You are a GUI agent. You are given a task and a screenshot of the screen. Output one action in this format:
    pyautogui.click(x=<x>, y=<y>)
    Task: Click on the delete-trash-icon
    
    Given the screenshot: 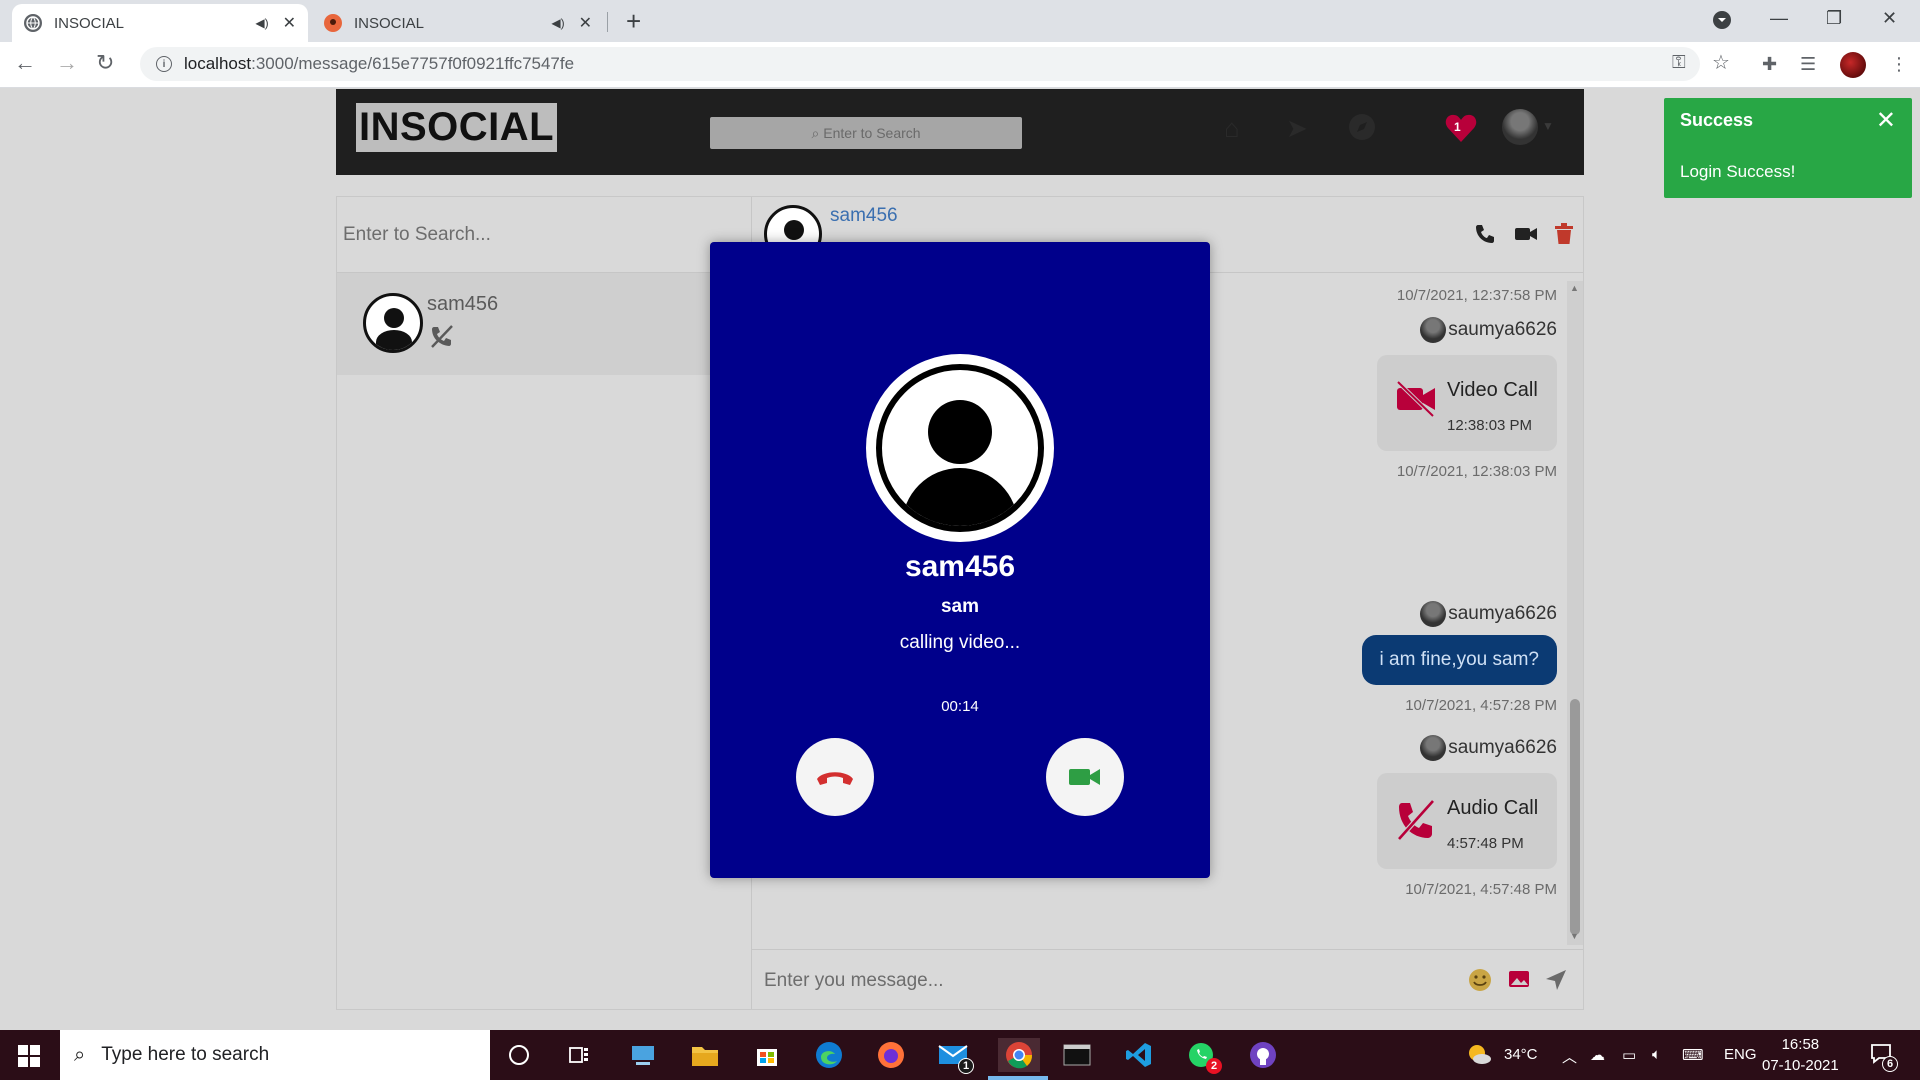 What is the action you would take?
    pyautogui.click(x=1564, y=237)
    